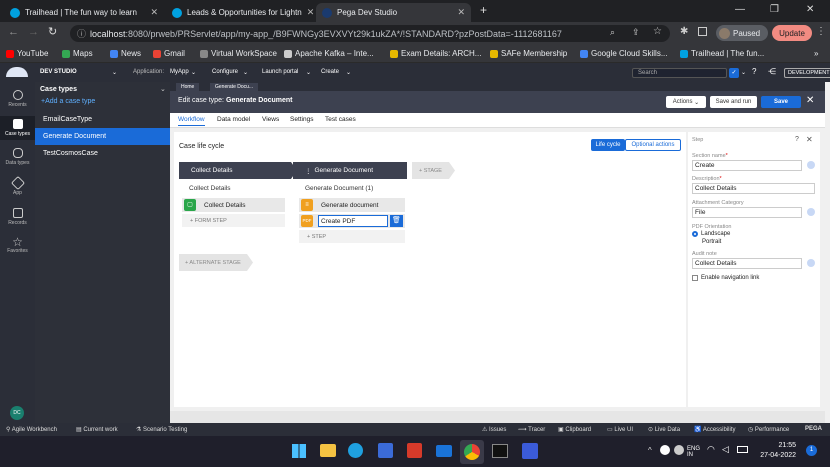 The image size is (830, 467). I want to click on step-name-input: Create PDF, so click(353, 221).